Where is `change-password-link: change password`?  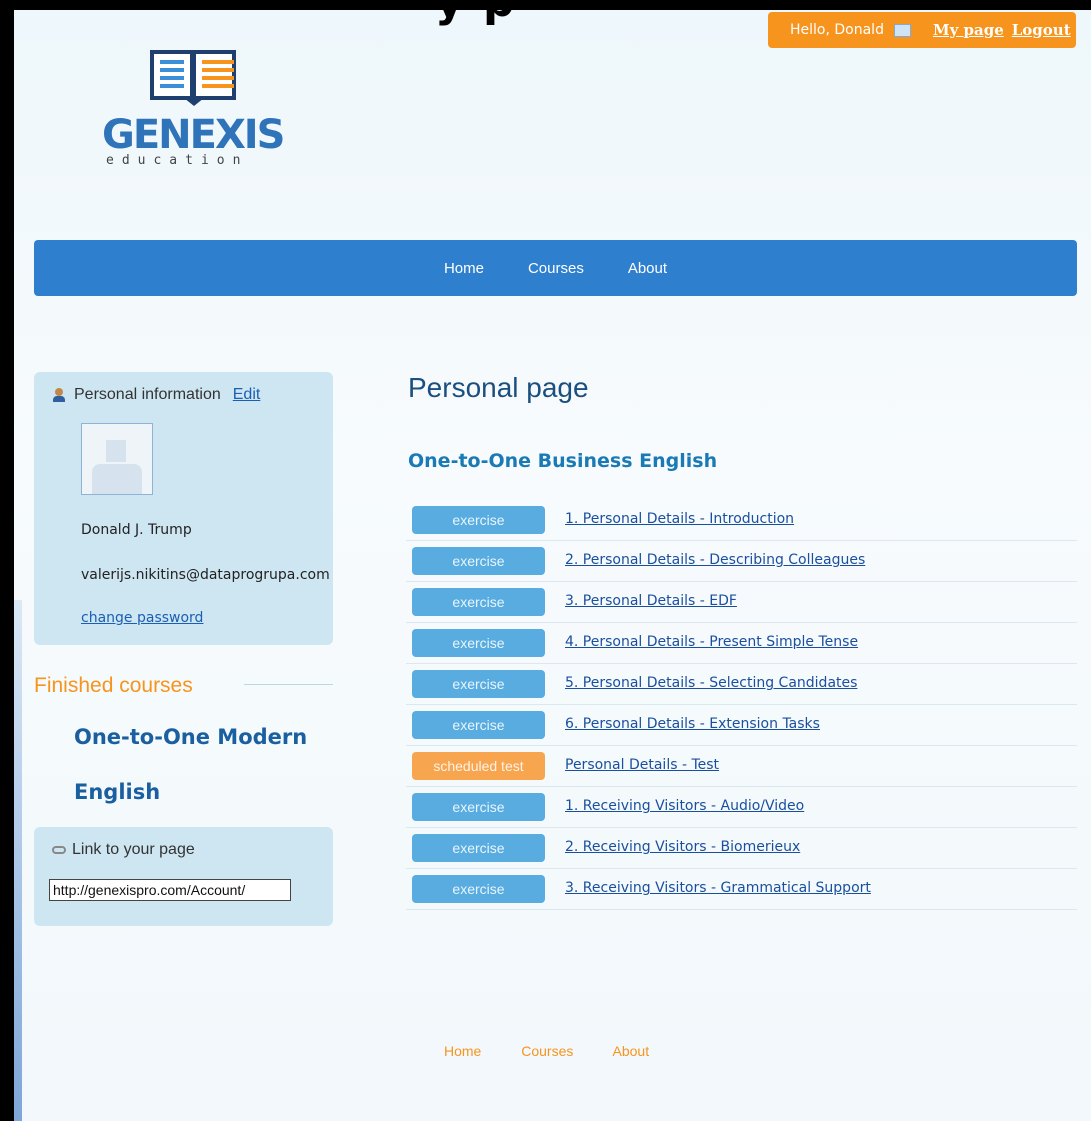
change-password-link: change password is located at coordinates (142, 618).